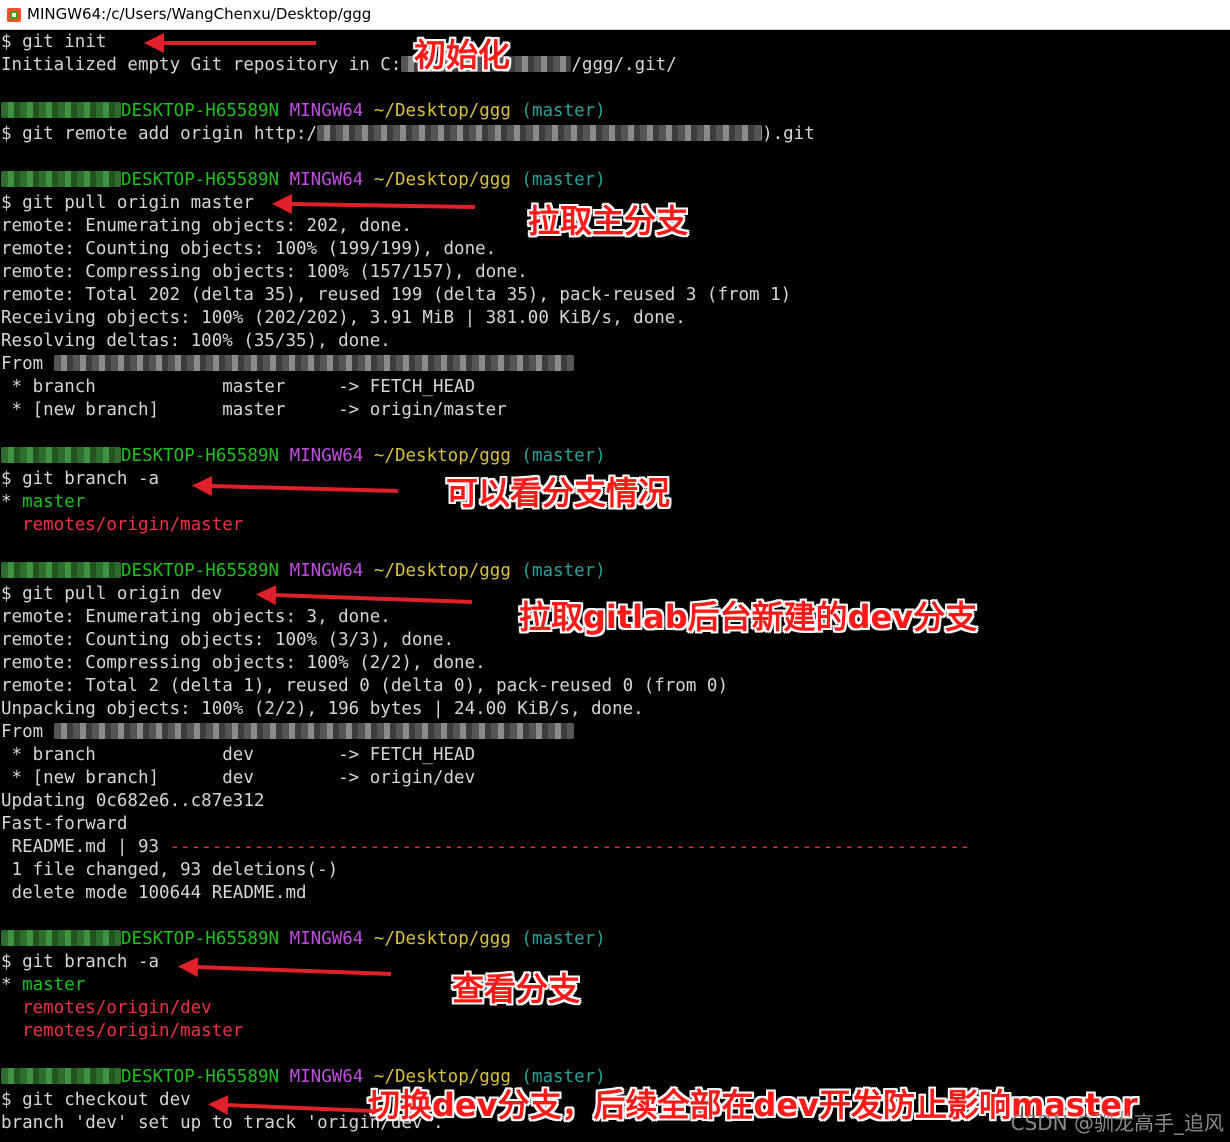 The width and height of the screenshot is (1230, 1142). What do you see at coordinates (295, 486) in the screenshot?
I see `arrow-branch-status` at bounding box center [295, 486].